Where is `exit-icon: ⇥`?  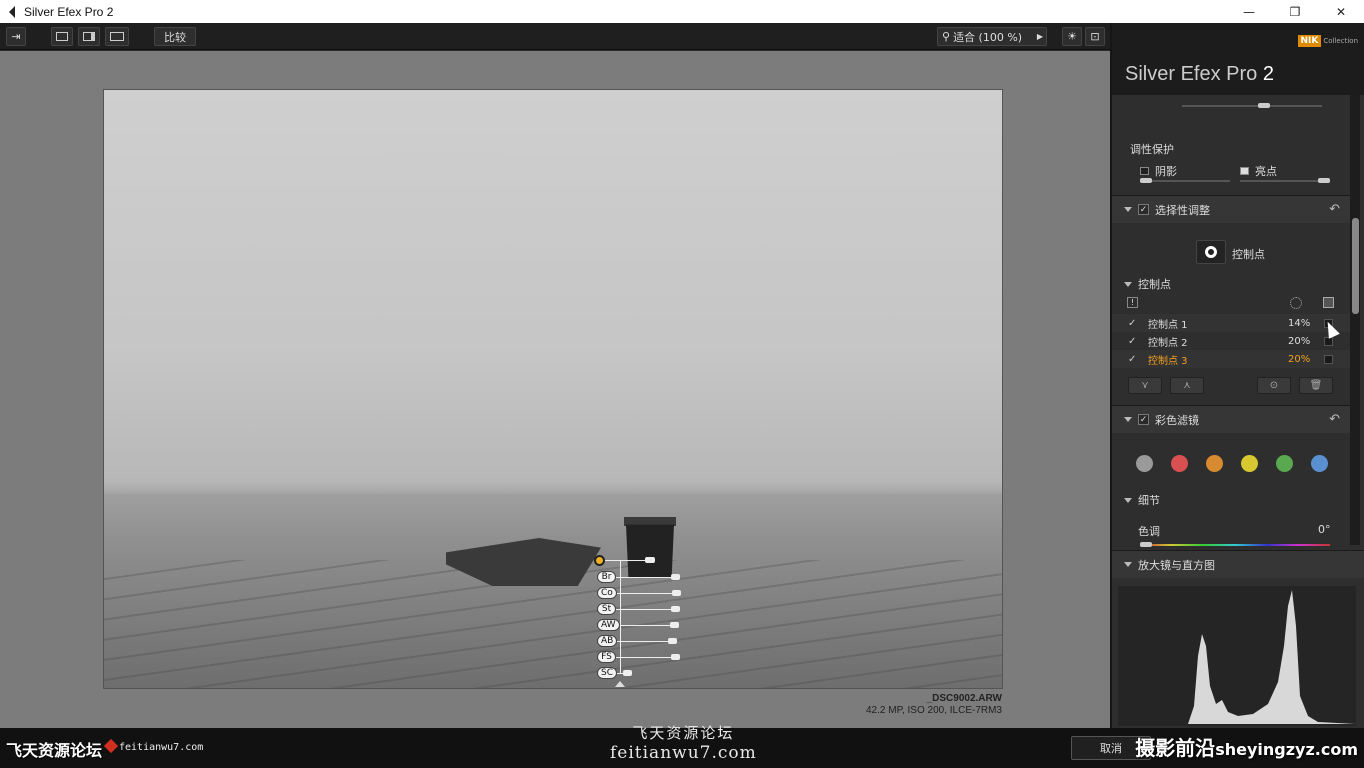
exit-icon: ⇥ is located at coordinates (16, 36).